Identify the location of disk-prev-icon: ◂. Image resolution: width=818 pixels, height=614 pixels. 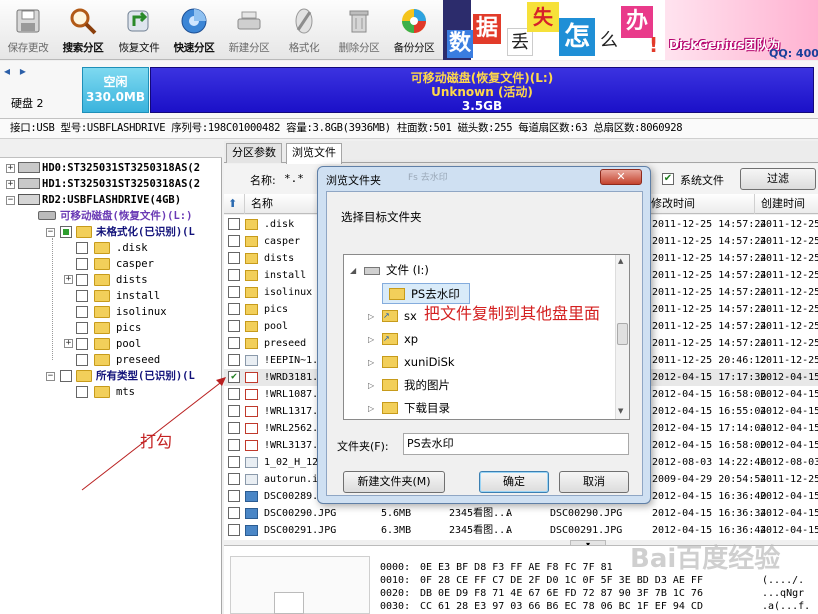
(7, 71).